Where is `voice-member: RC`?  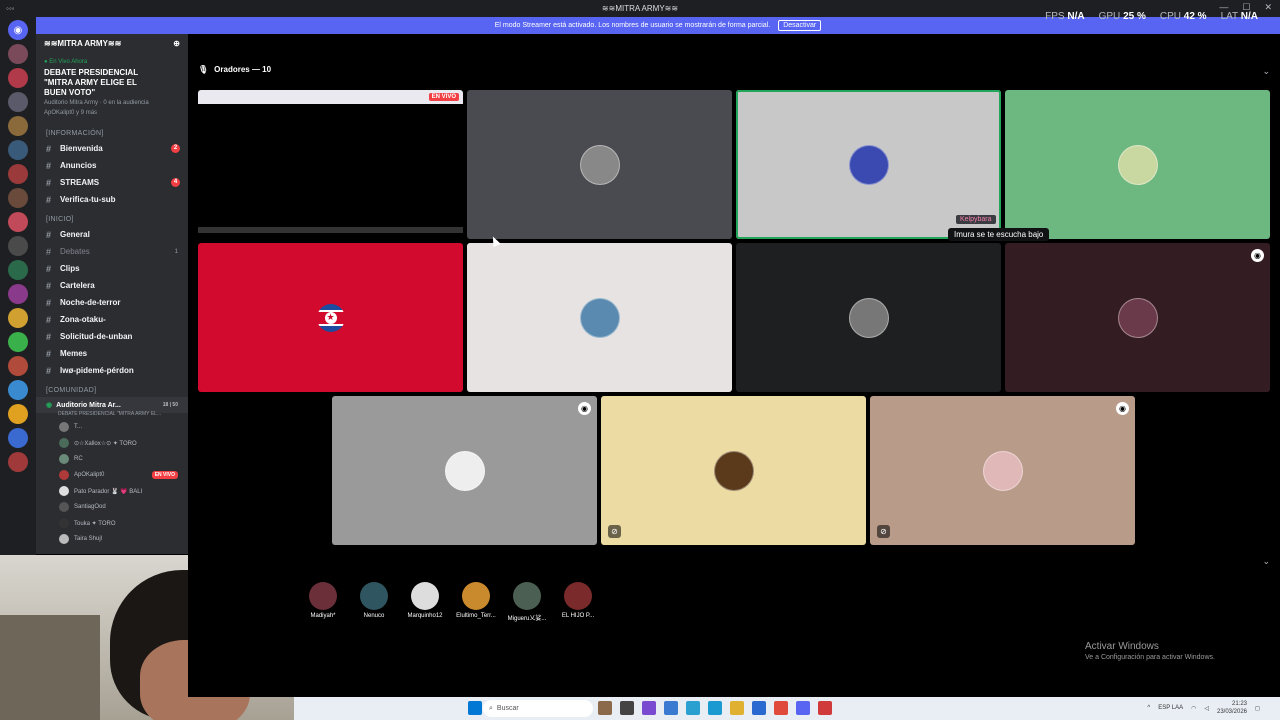
voice-member: RC is located at coordinates (112, 459).